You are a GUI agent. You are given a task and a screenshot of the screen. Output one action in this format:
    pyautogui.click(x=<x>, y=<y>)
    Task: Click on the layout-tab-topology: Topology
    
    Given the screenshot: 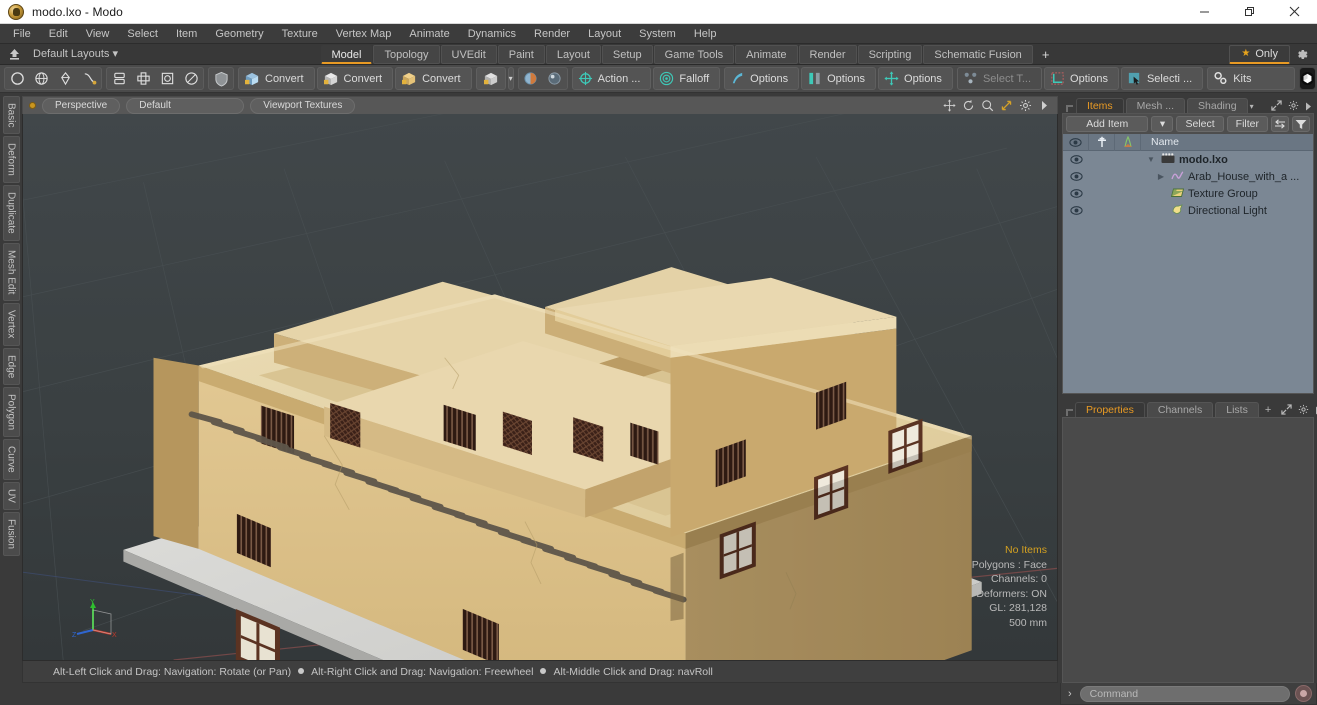 What is the action you would take?
    pyautogui.click(x=406, y=54)
    